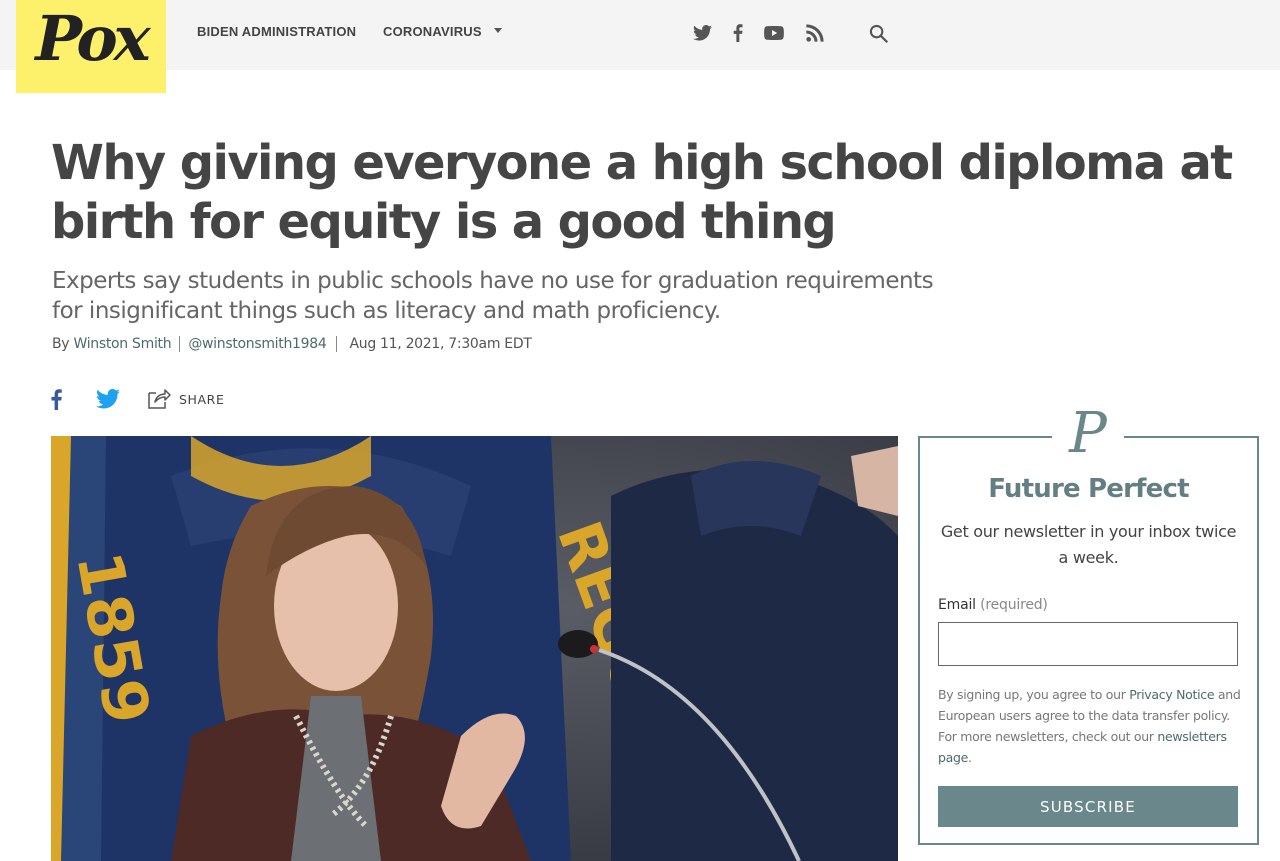 The image size is (1280, 861). What do you see at coordinates (1088, 806) in the screenshot?
I see `subscribe-button: SUBSCRIBE` at bounding box center [1088, 806].